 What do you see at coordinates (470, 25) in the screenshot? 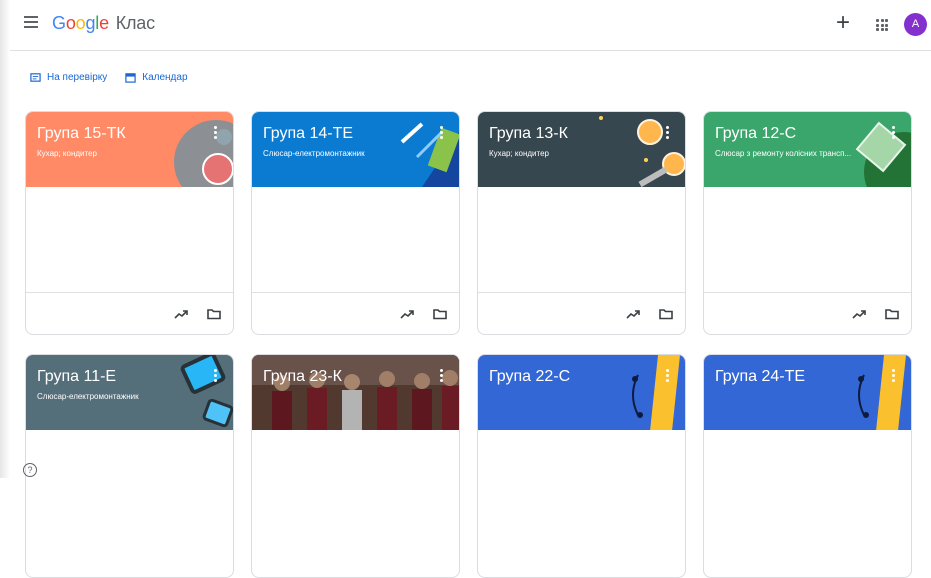
I see `top-app-bar: Google Клас + A` at bounding box center [470, 25].